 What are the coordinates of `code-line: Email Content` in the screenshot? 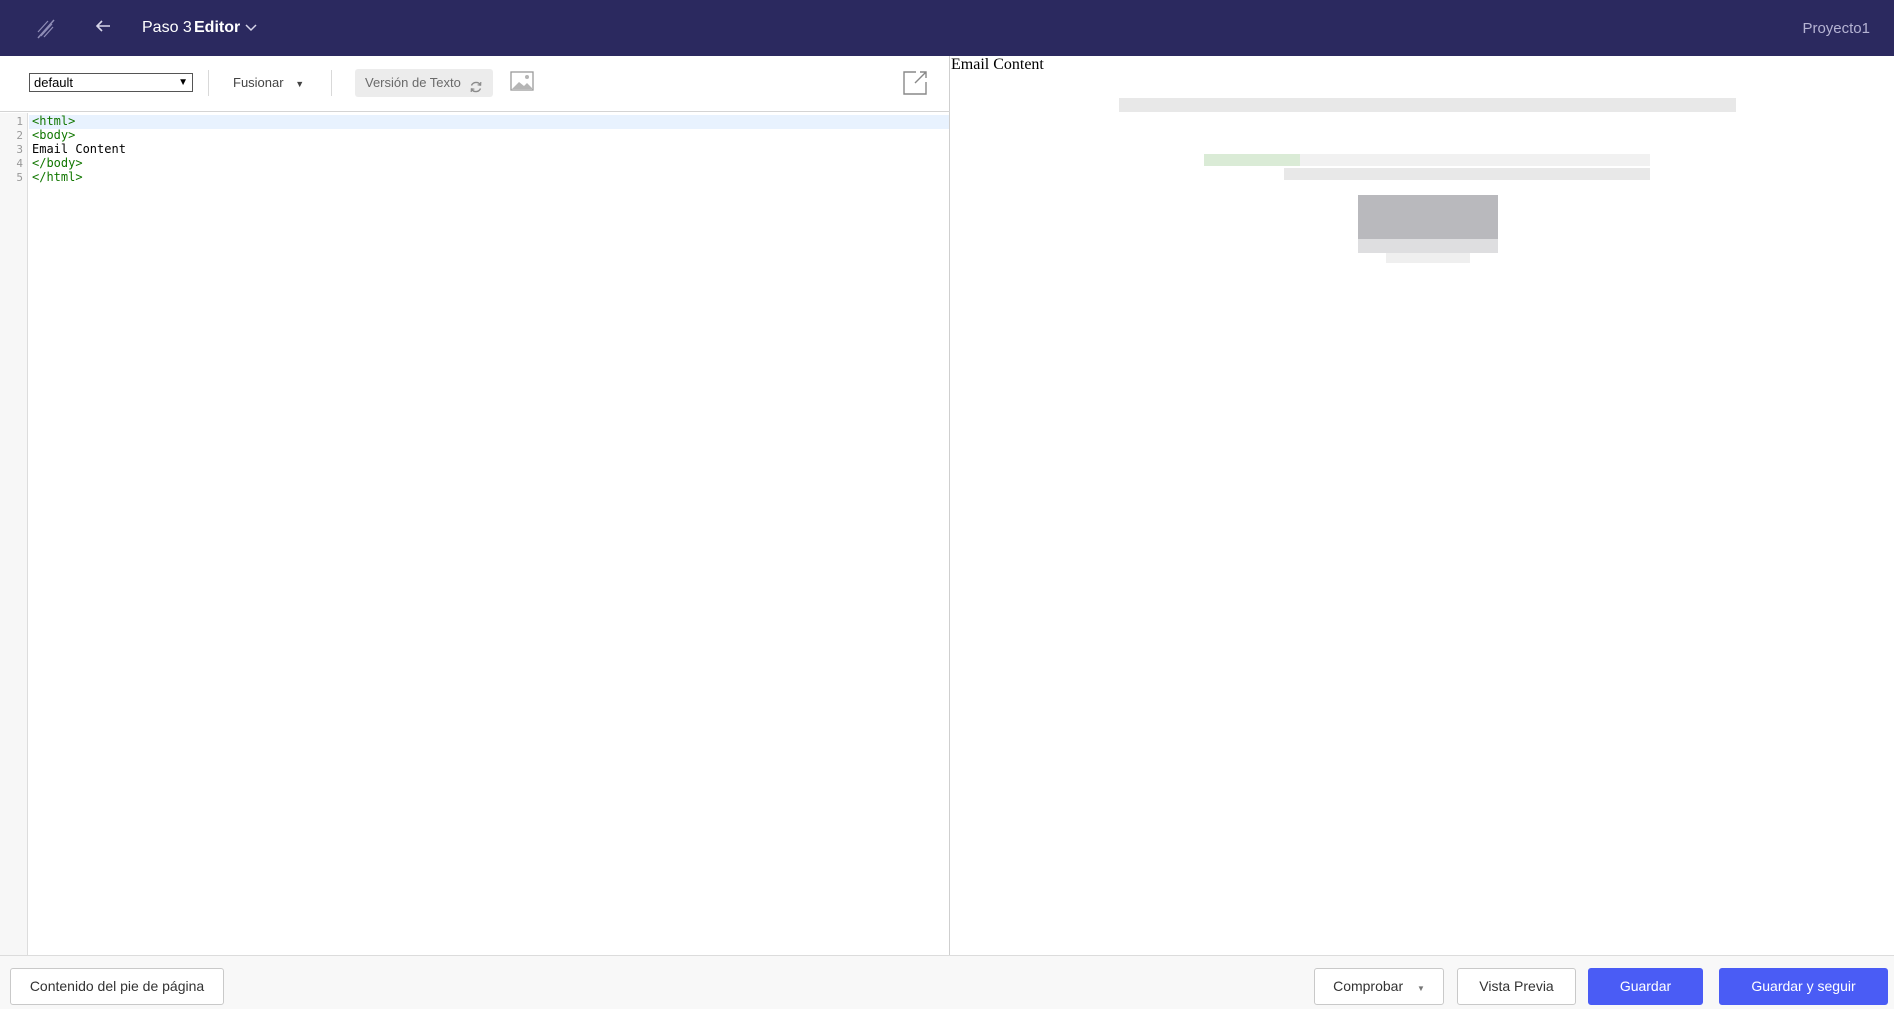 It's located at (79, 149).